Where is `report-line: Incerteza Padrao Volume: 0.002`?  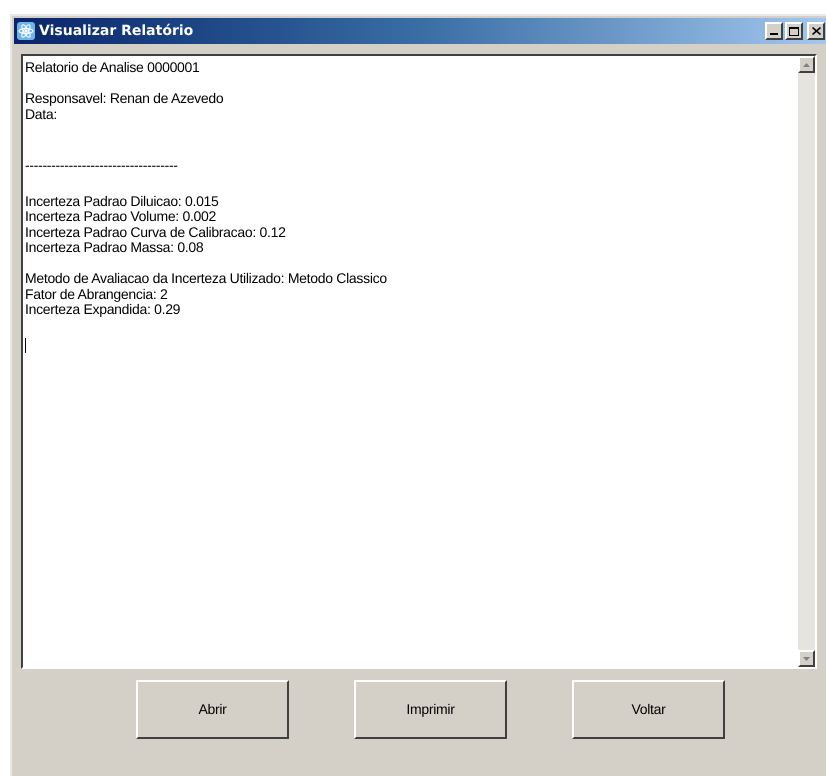
report-line: Incerteza Padrao Volume: 0.002 is located at coordinates (121, 216).